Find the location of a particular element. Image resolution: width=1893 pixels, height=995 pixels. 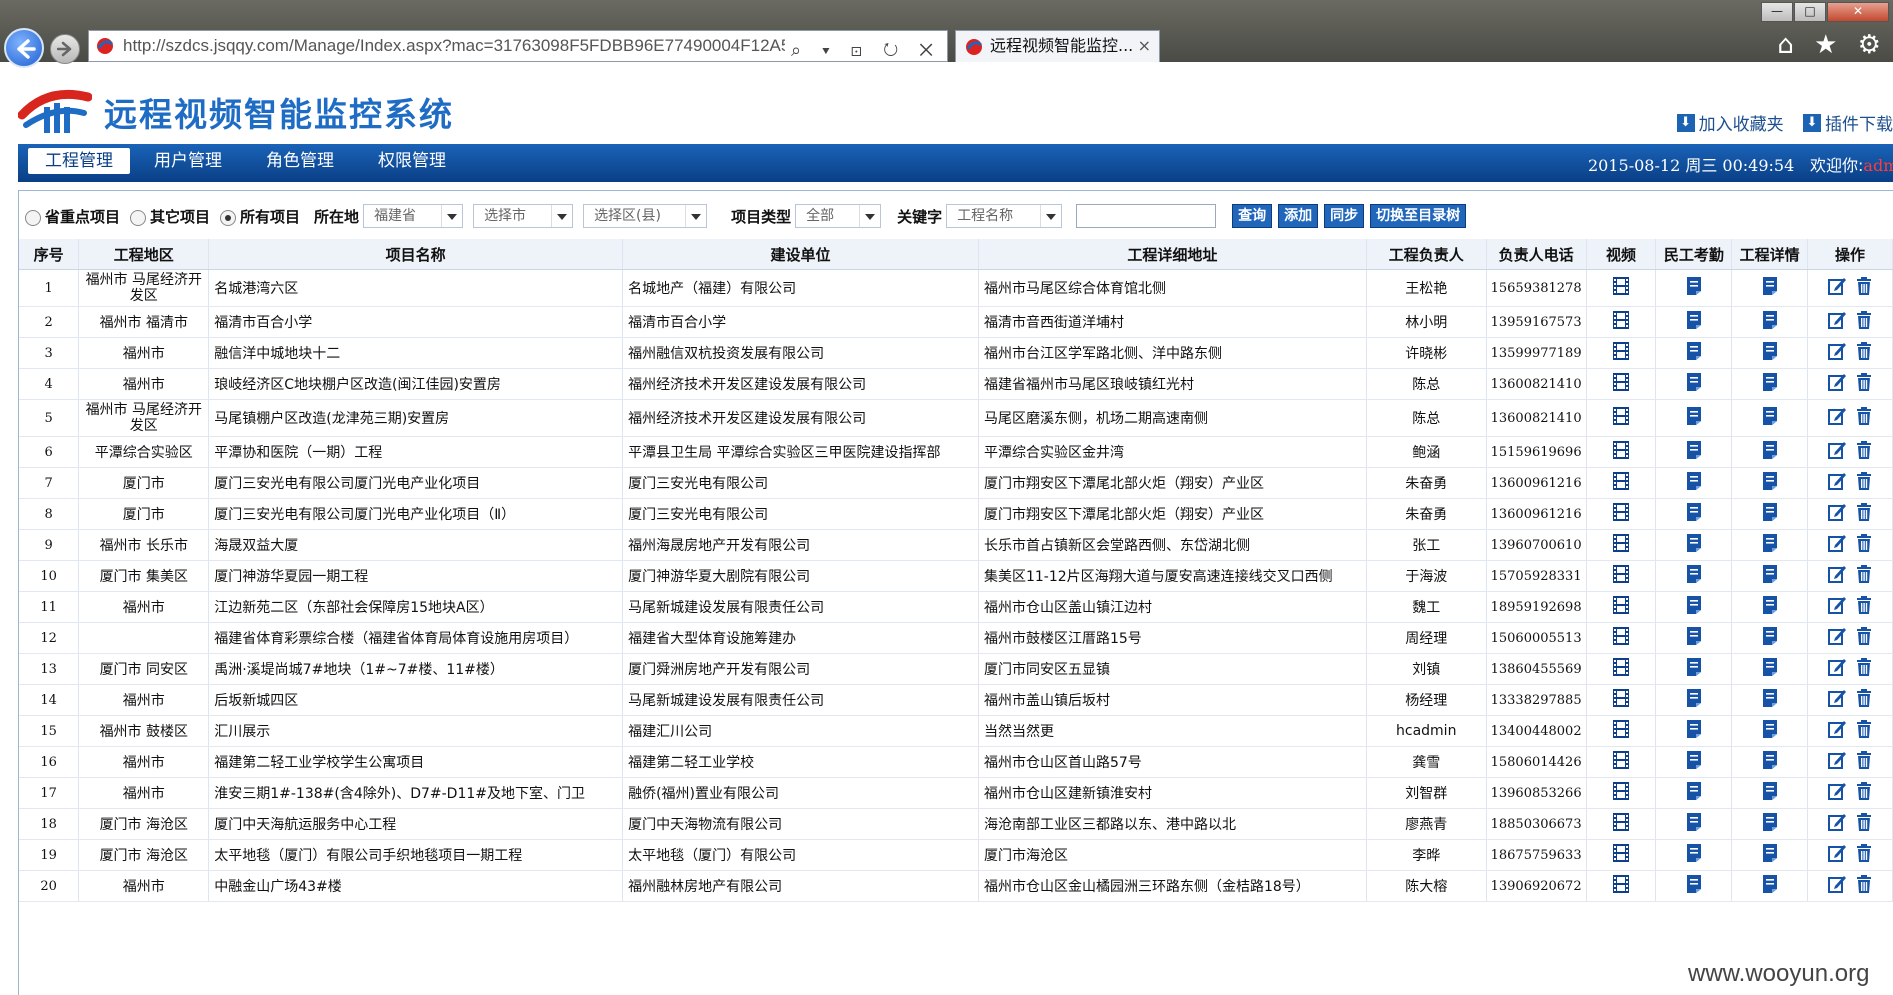

username: admin is located at coordinates (1878, 165).